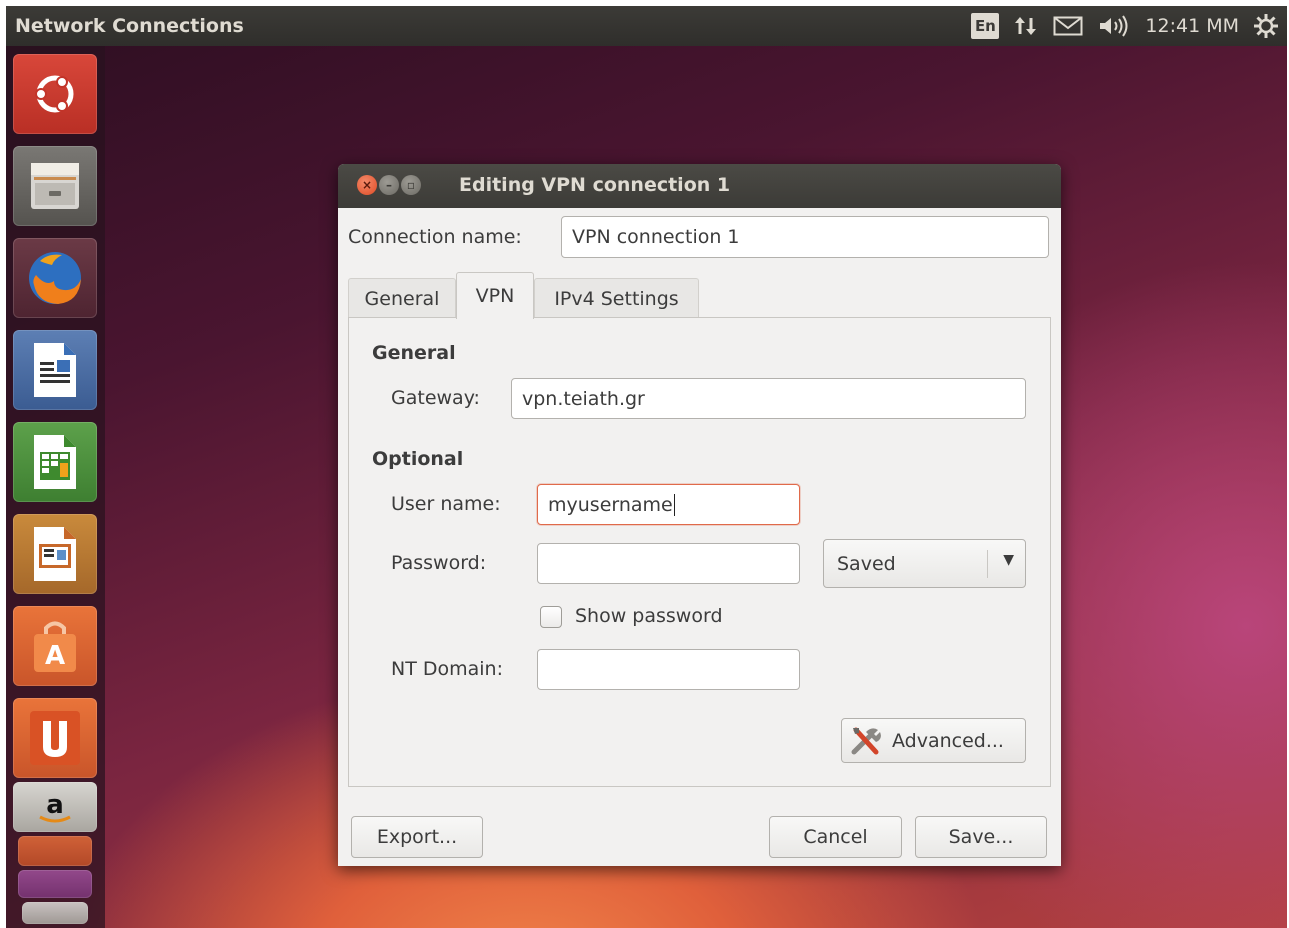  What do you see at coordinates (649, 616) in the screenshot?
I see `show-password-label: Show password` at bounding box center [649, 616].